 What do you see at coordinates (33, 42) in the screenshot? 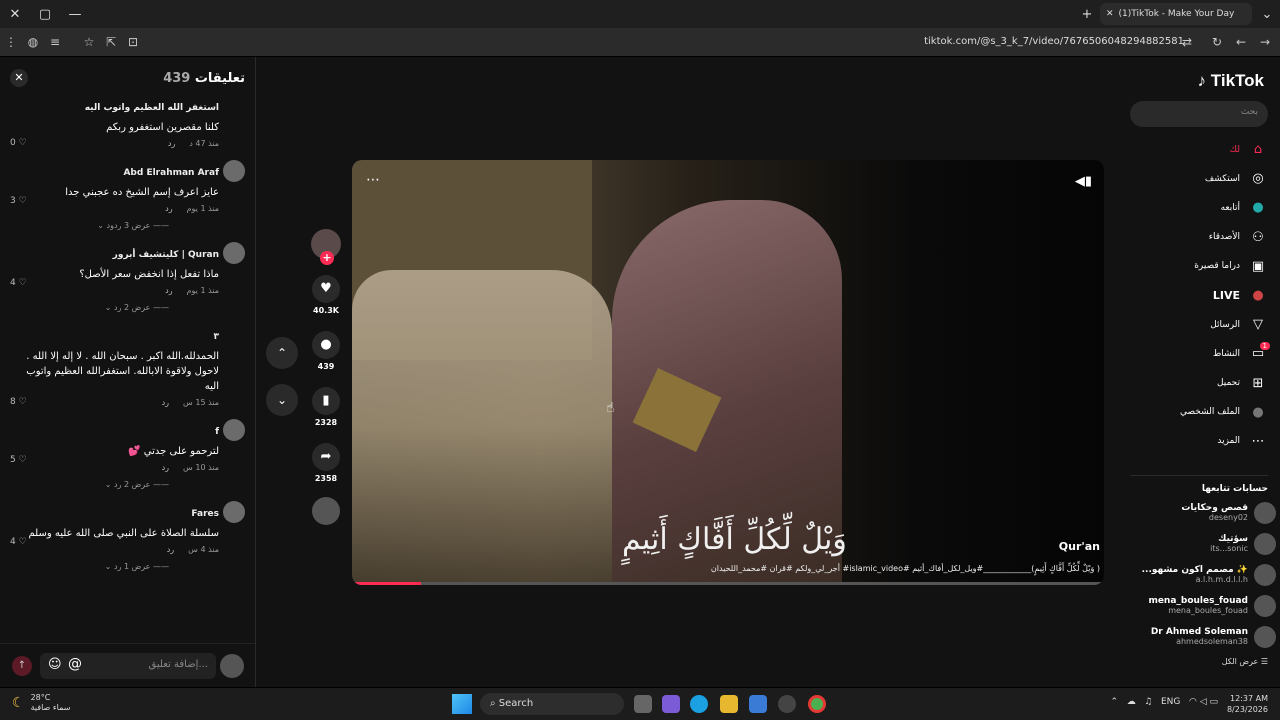
I see `extensions-icon: ◍` at bounding box center [33, 42].